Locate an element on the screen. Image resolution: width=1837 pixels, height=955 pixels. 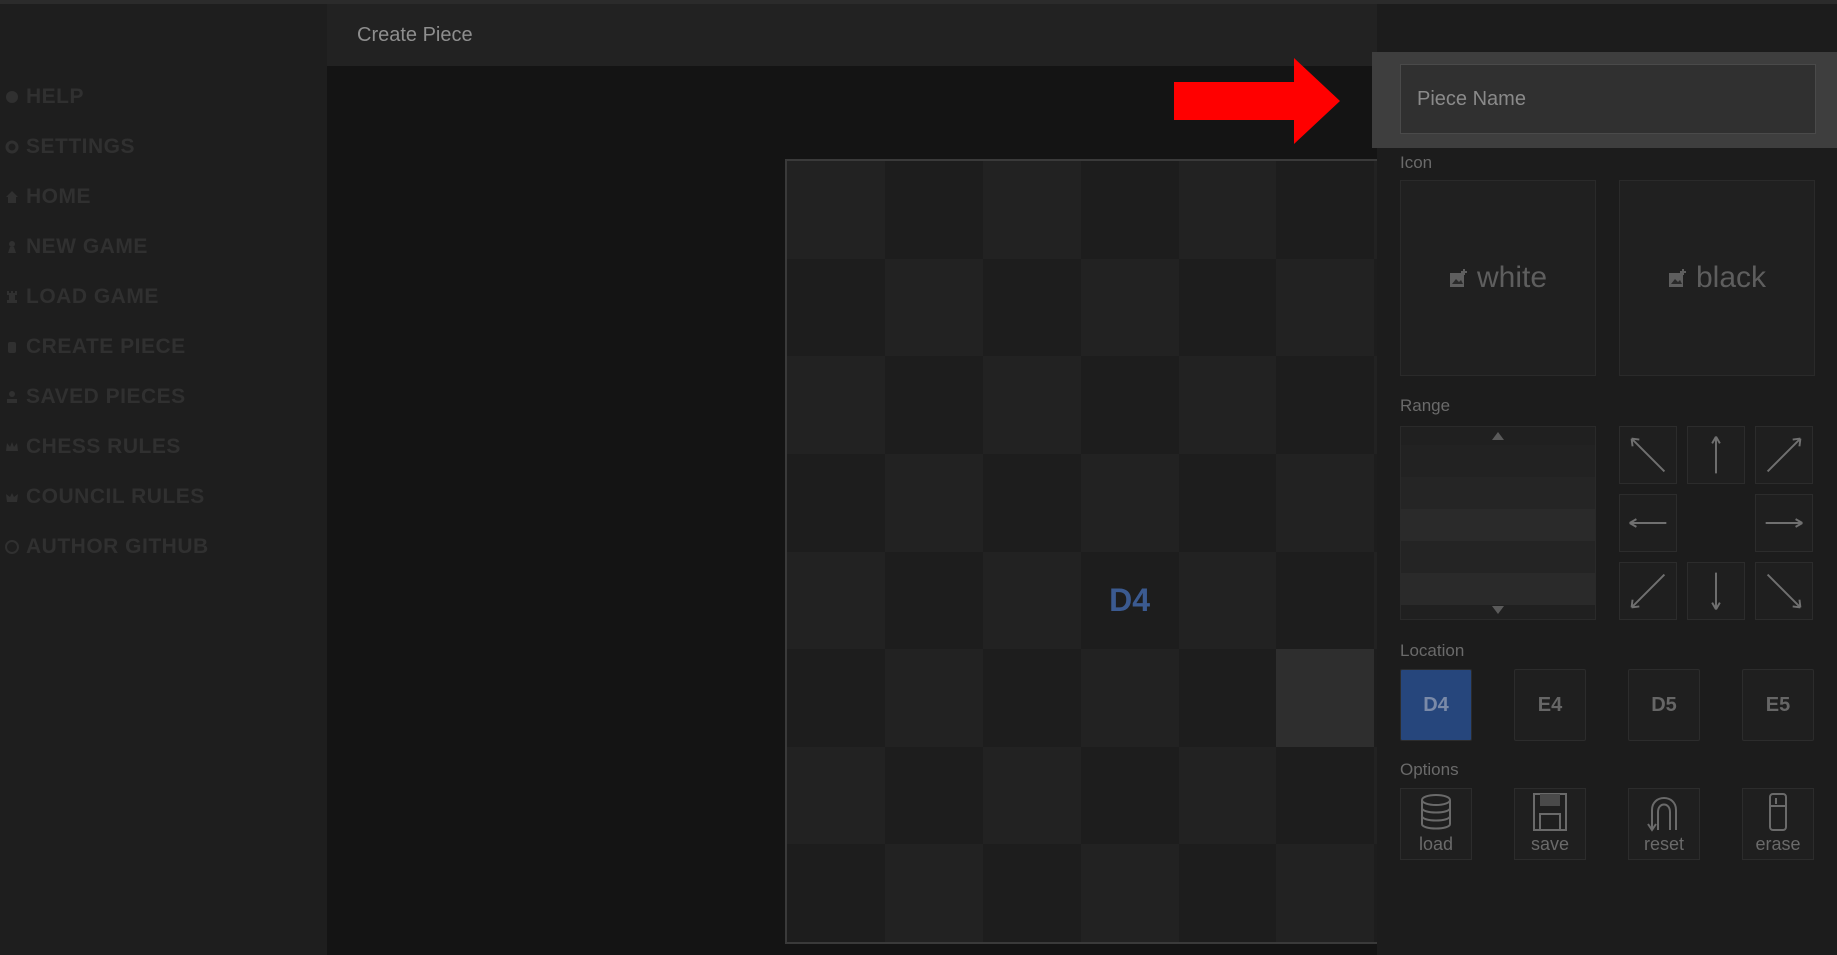
arrow-up-right-icon is located at coordinates (1784, 455).